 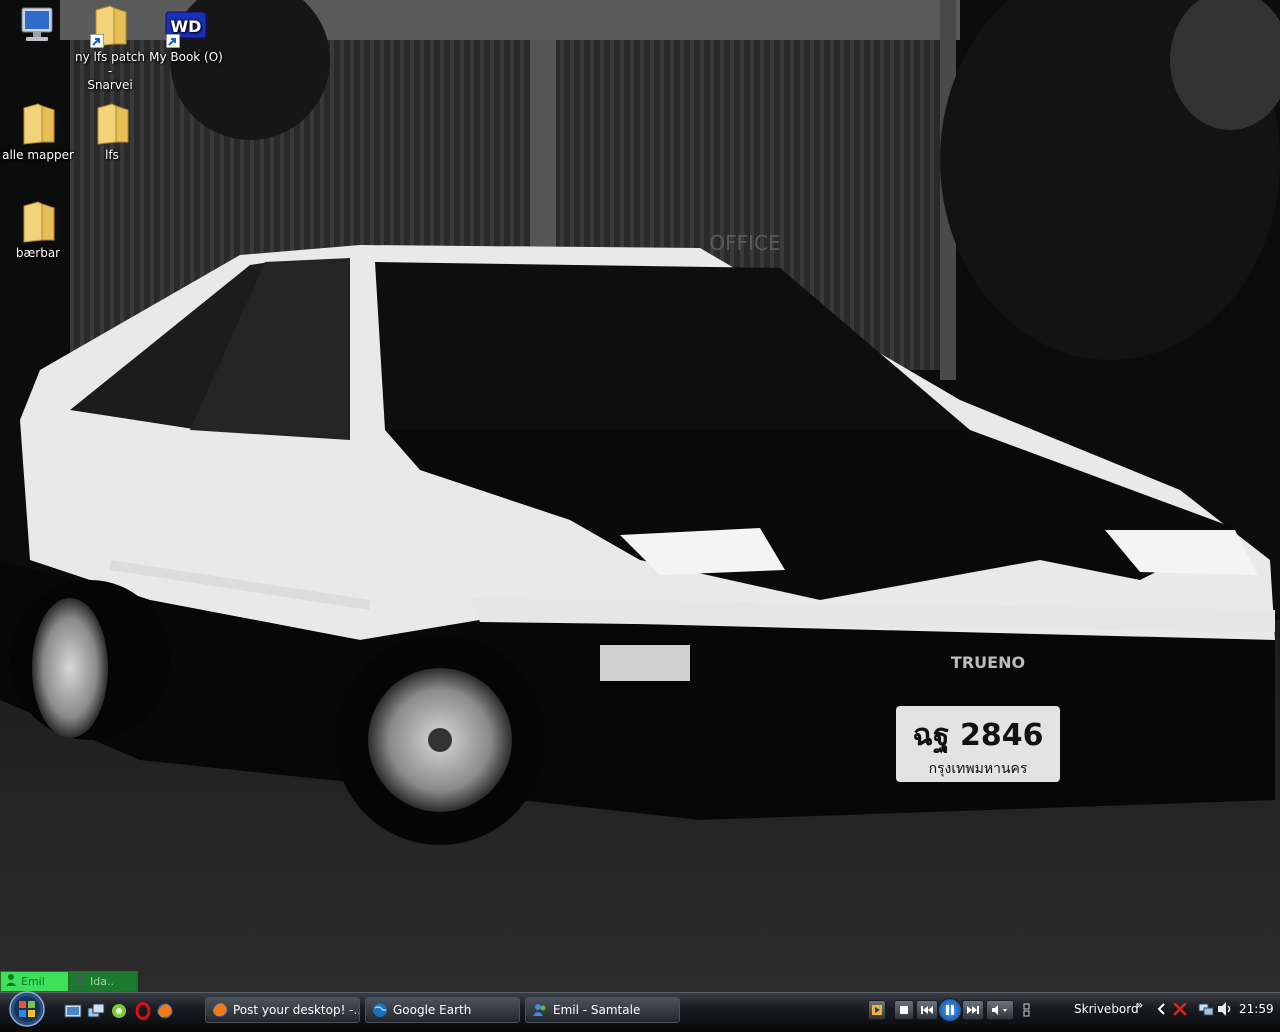 I want to click on taskbar-clock: 21:59, so click(x=1256, y=1009).